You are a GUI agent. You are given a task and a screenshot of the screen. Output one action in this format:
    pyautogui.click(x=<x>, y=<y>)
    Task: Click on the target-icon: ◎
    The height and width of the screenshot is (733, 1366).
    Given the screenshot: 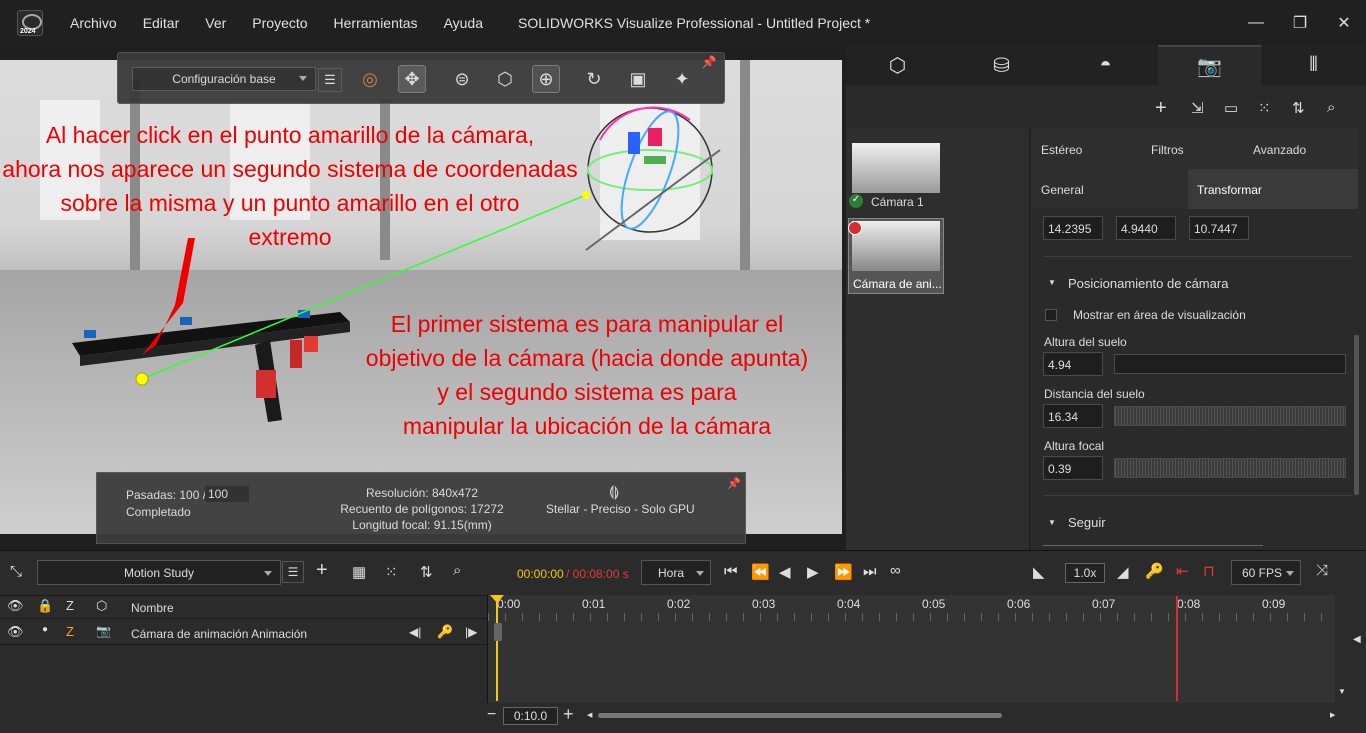 What is the action you would take?
    pyautogui.click(x=370, y=79)
    